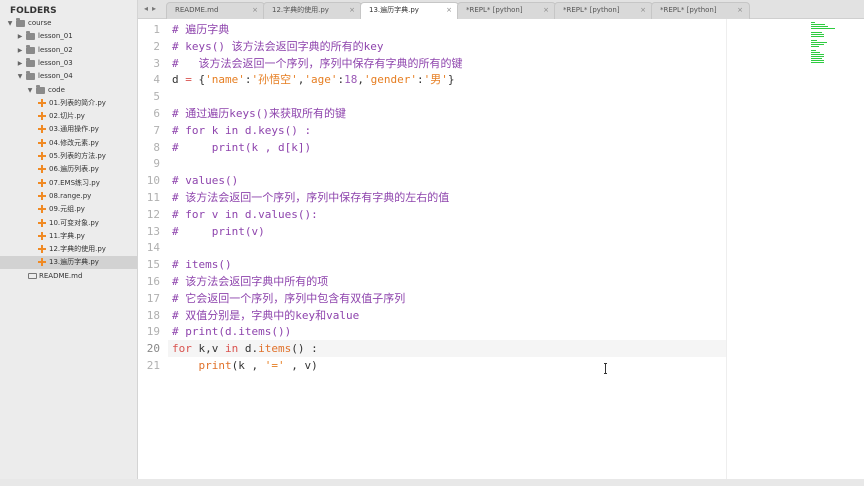 The image size is (864, 486). I want to click on sidebar-item: 05.列表的方法.py, so click(68, 156).